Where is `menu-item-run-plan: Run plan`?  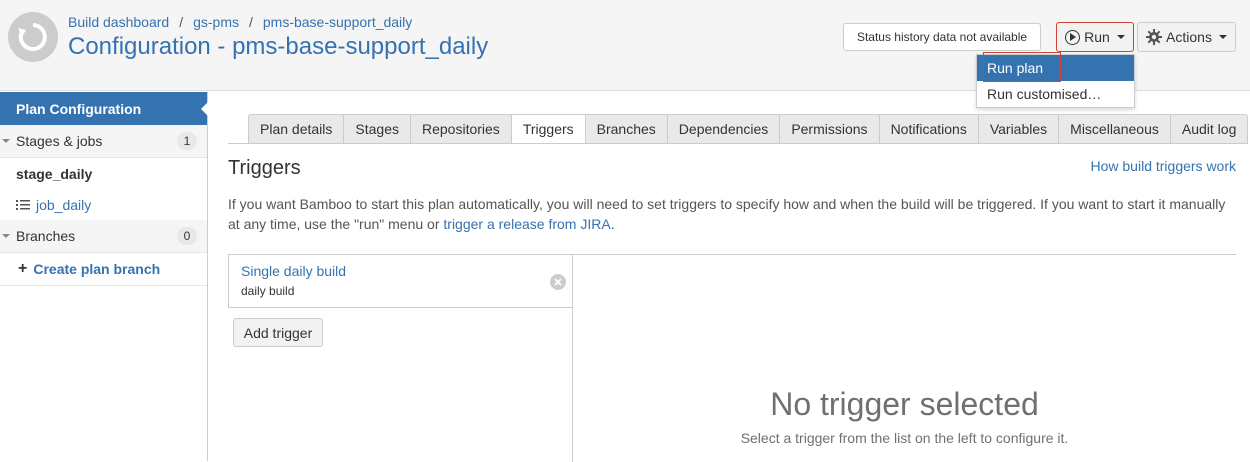
menu-item-run-plan: Run plan is located at coordinates (1055, 67).